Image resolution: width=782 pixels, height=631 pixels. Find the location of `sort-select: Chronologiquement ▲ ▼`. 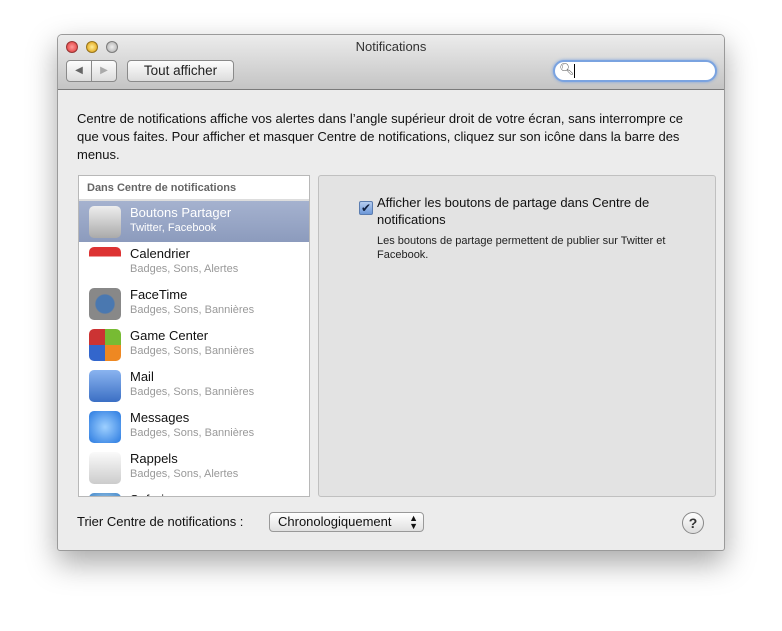

sort-select: Chronologiquement ▲ ▼ is located at coordinates (346, 522).